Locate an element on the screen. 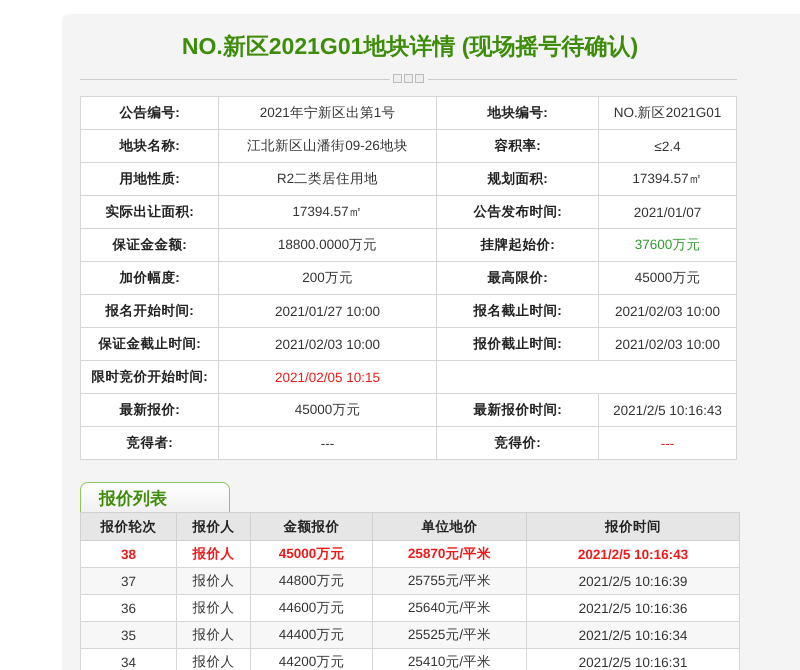  field-label: 保证金金额: is located at coordinates (149, 245).